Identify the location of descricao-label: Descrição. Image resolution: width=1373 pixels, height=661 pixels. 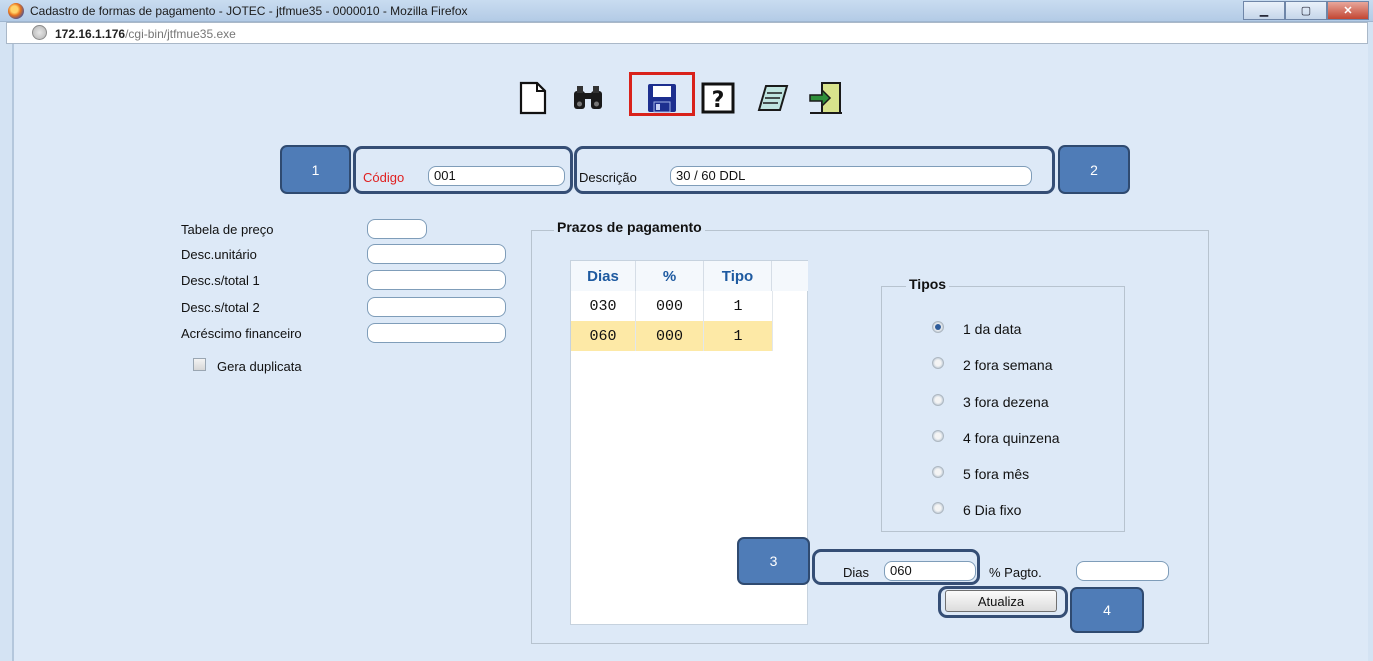
(608, 177).